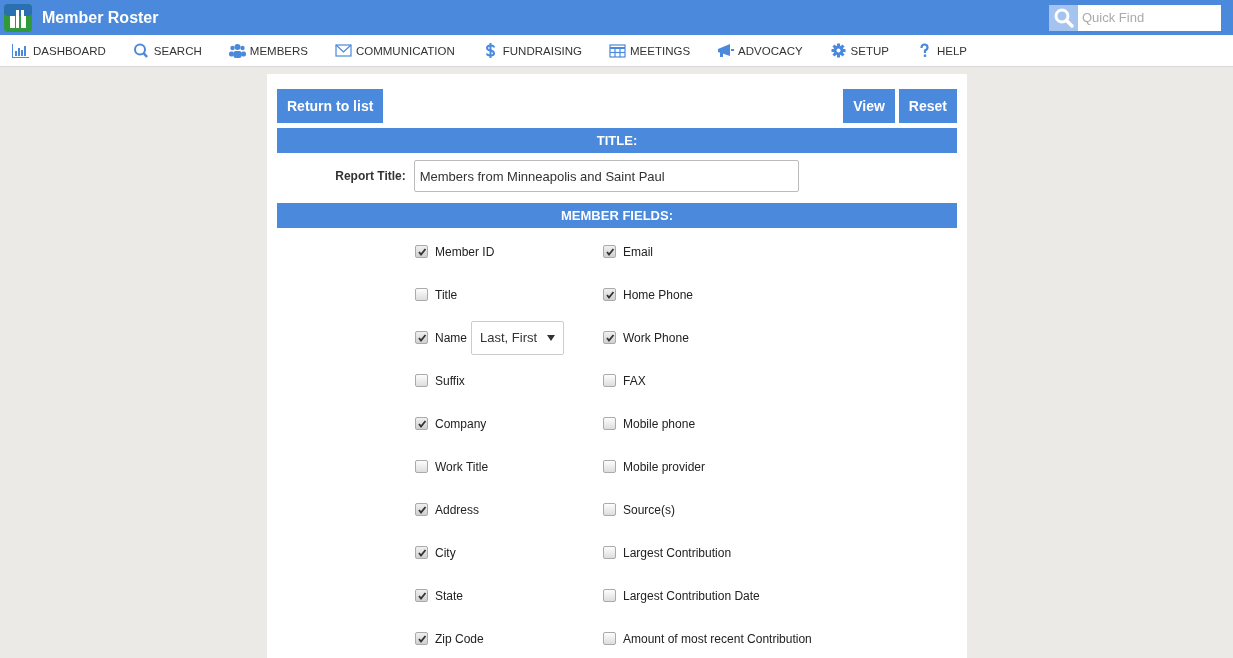 The height and width of the screenshot is (658, 1233). Describe the element at coordinates (726, 50) in the screenshot. I see `megaphone-icon` at that location.